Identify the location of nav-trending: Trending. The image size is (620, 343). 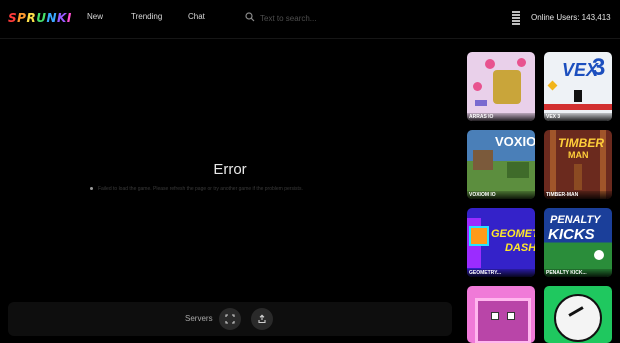
(146, 16).